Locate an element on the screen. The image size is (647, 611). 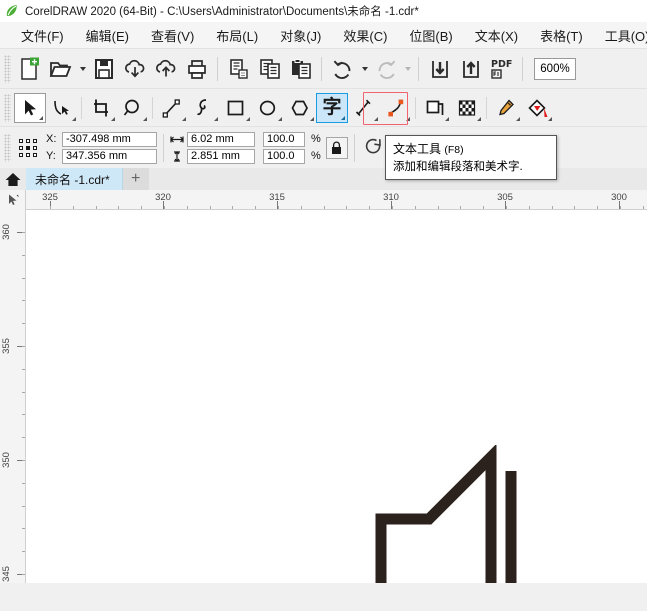
coreldraw-balloon-icon is located at coordinates (12, 11).